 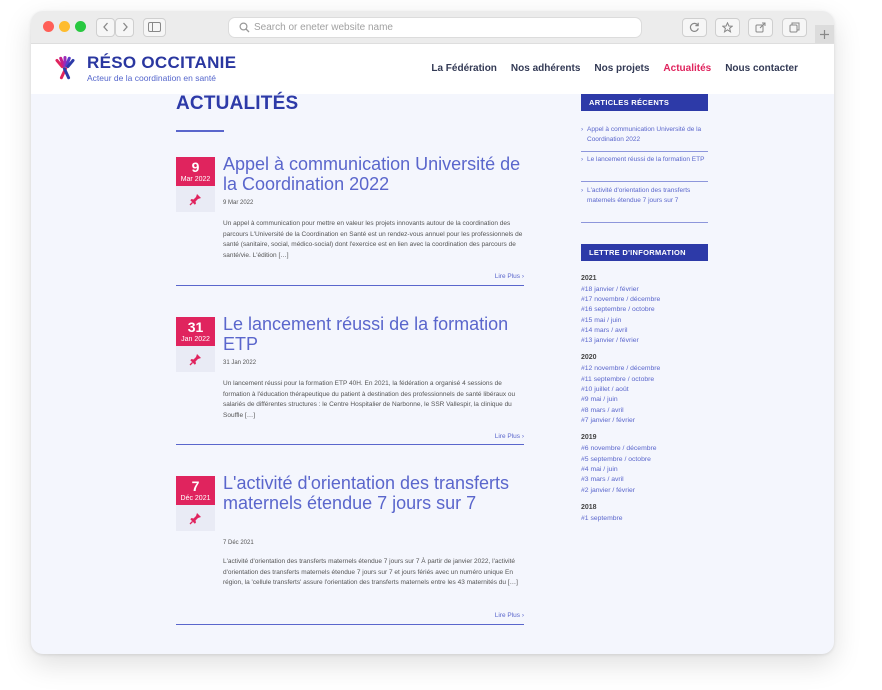 What do you see at coordinates (589, 437) in the screenshot?
I see `newsletter-year: 2019` at bounding box center [589, 437].